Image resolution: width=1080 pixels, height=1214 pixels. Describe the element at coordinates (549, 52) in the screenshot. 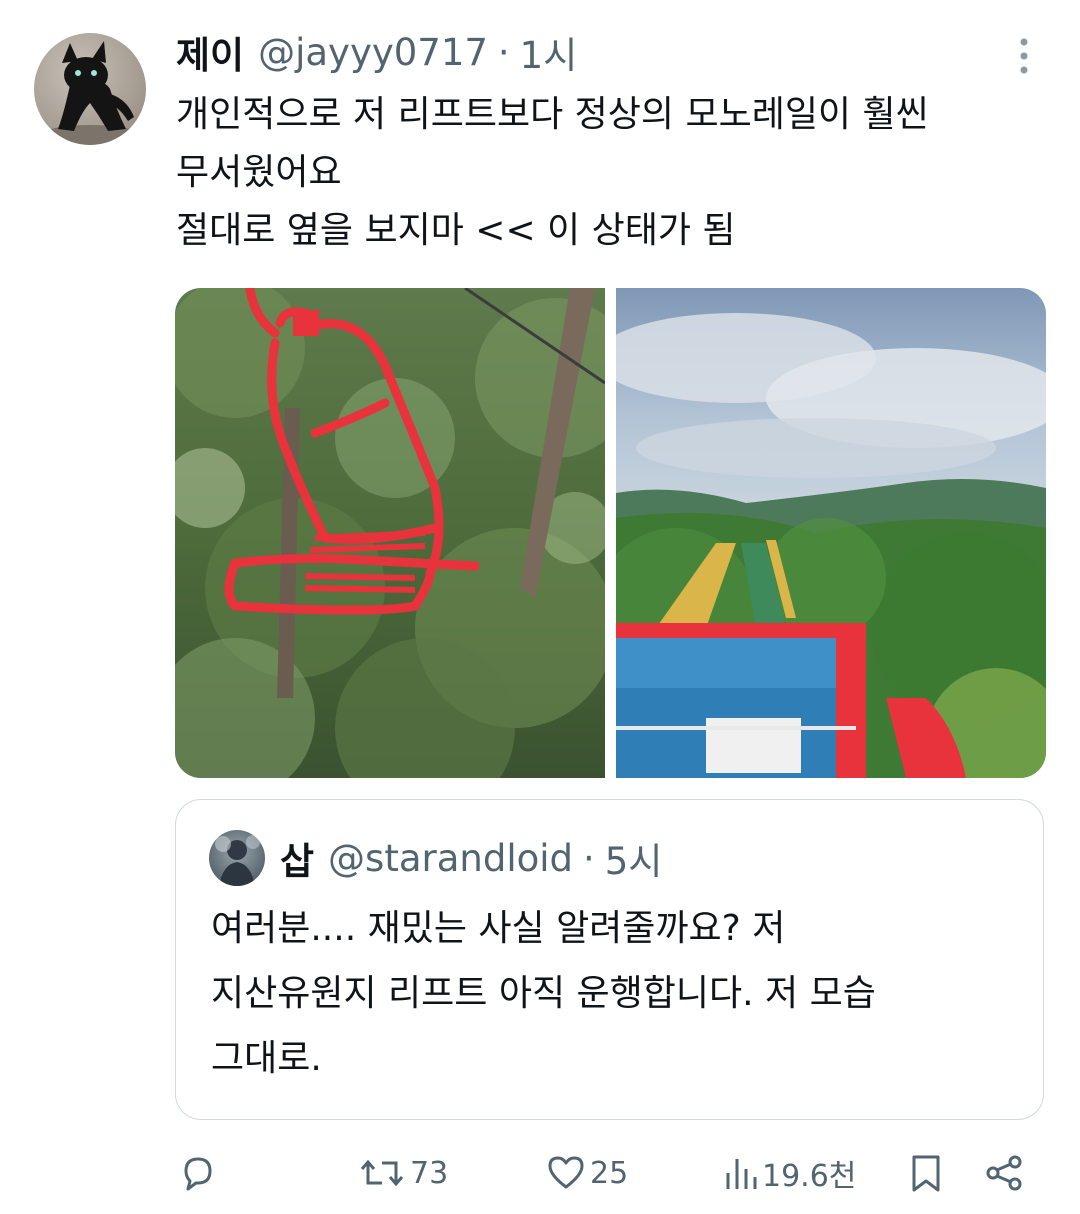

I see `tweet-time: 1시` at that location.